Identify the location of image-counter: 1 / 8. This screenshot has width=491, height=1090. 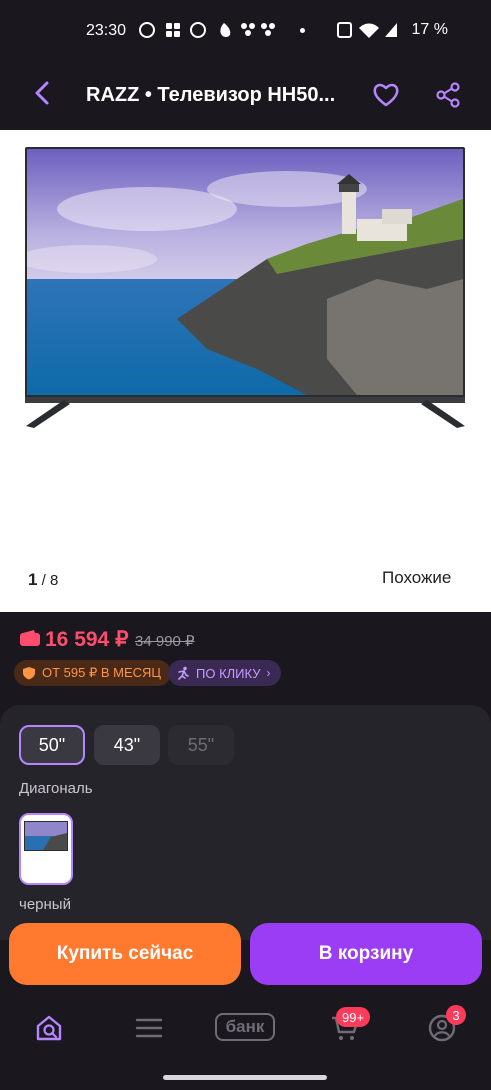
(43, 580).